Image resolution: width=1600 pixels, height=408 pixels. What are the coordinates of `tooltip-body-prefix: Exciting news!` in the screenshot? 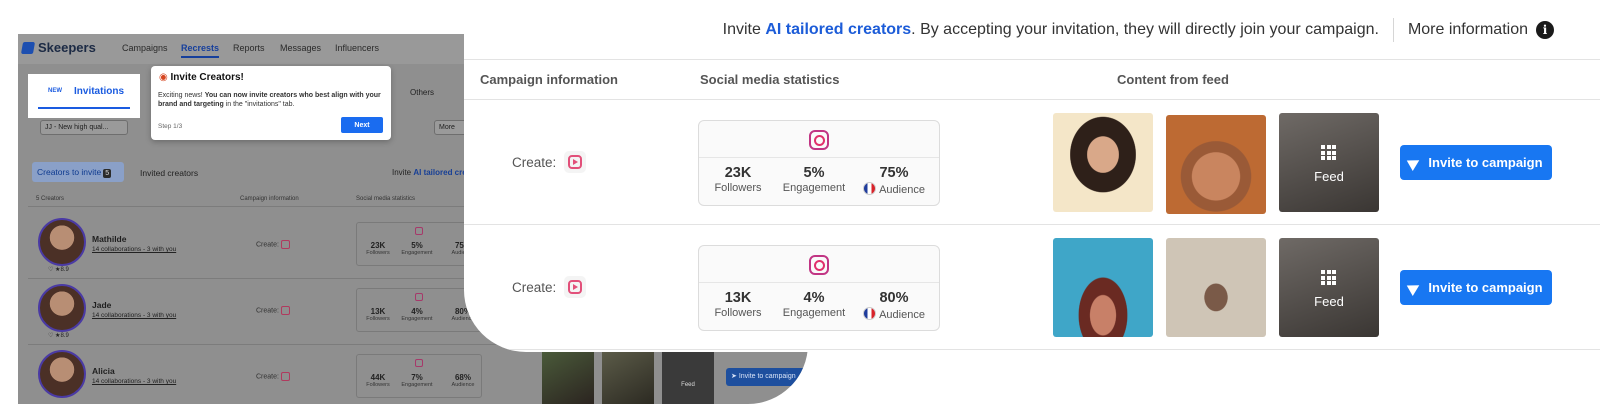 It's located at (181, 95).